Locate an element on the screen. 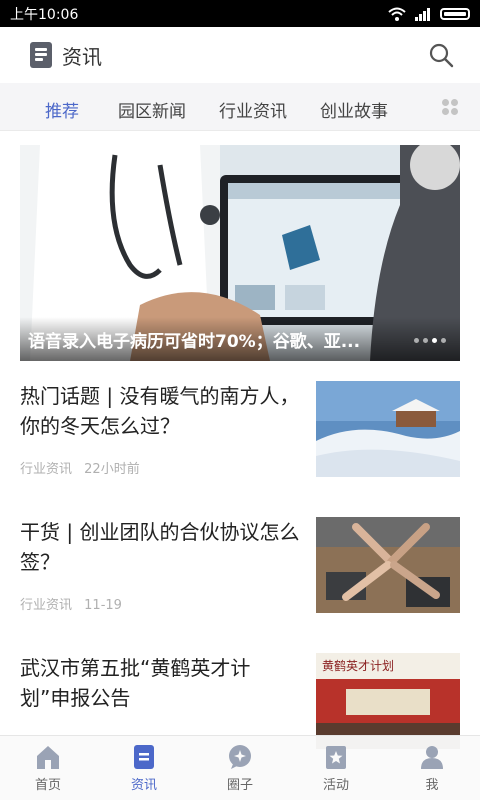 The width and height of the screenshot is (480, 800). article-title: 武汉市第五批“黄鹤英才计划”申报公告 is located at coordinates (135, 683).